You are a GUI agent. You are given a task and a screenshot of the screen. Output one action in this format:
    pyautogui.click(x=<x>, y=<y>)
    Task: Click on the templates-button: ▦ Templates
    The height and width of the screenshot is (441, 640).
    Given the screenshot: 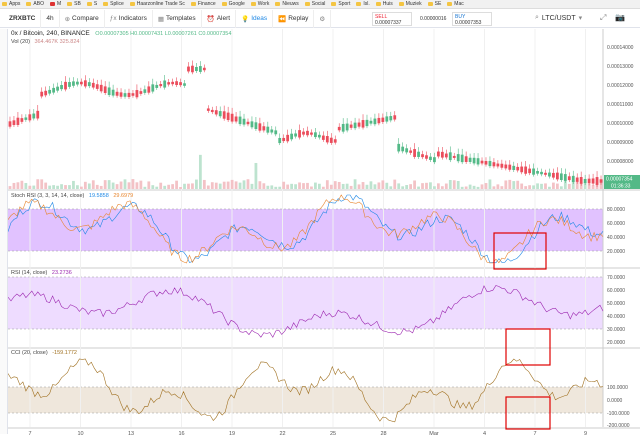 What is the action you would take?
    pyautogui.click(x=177, y=18)
    